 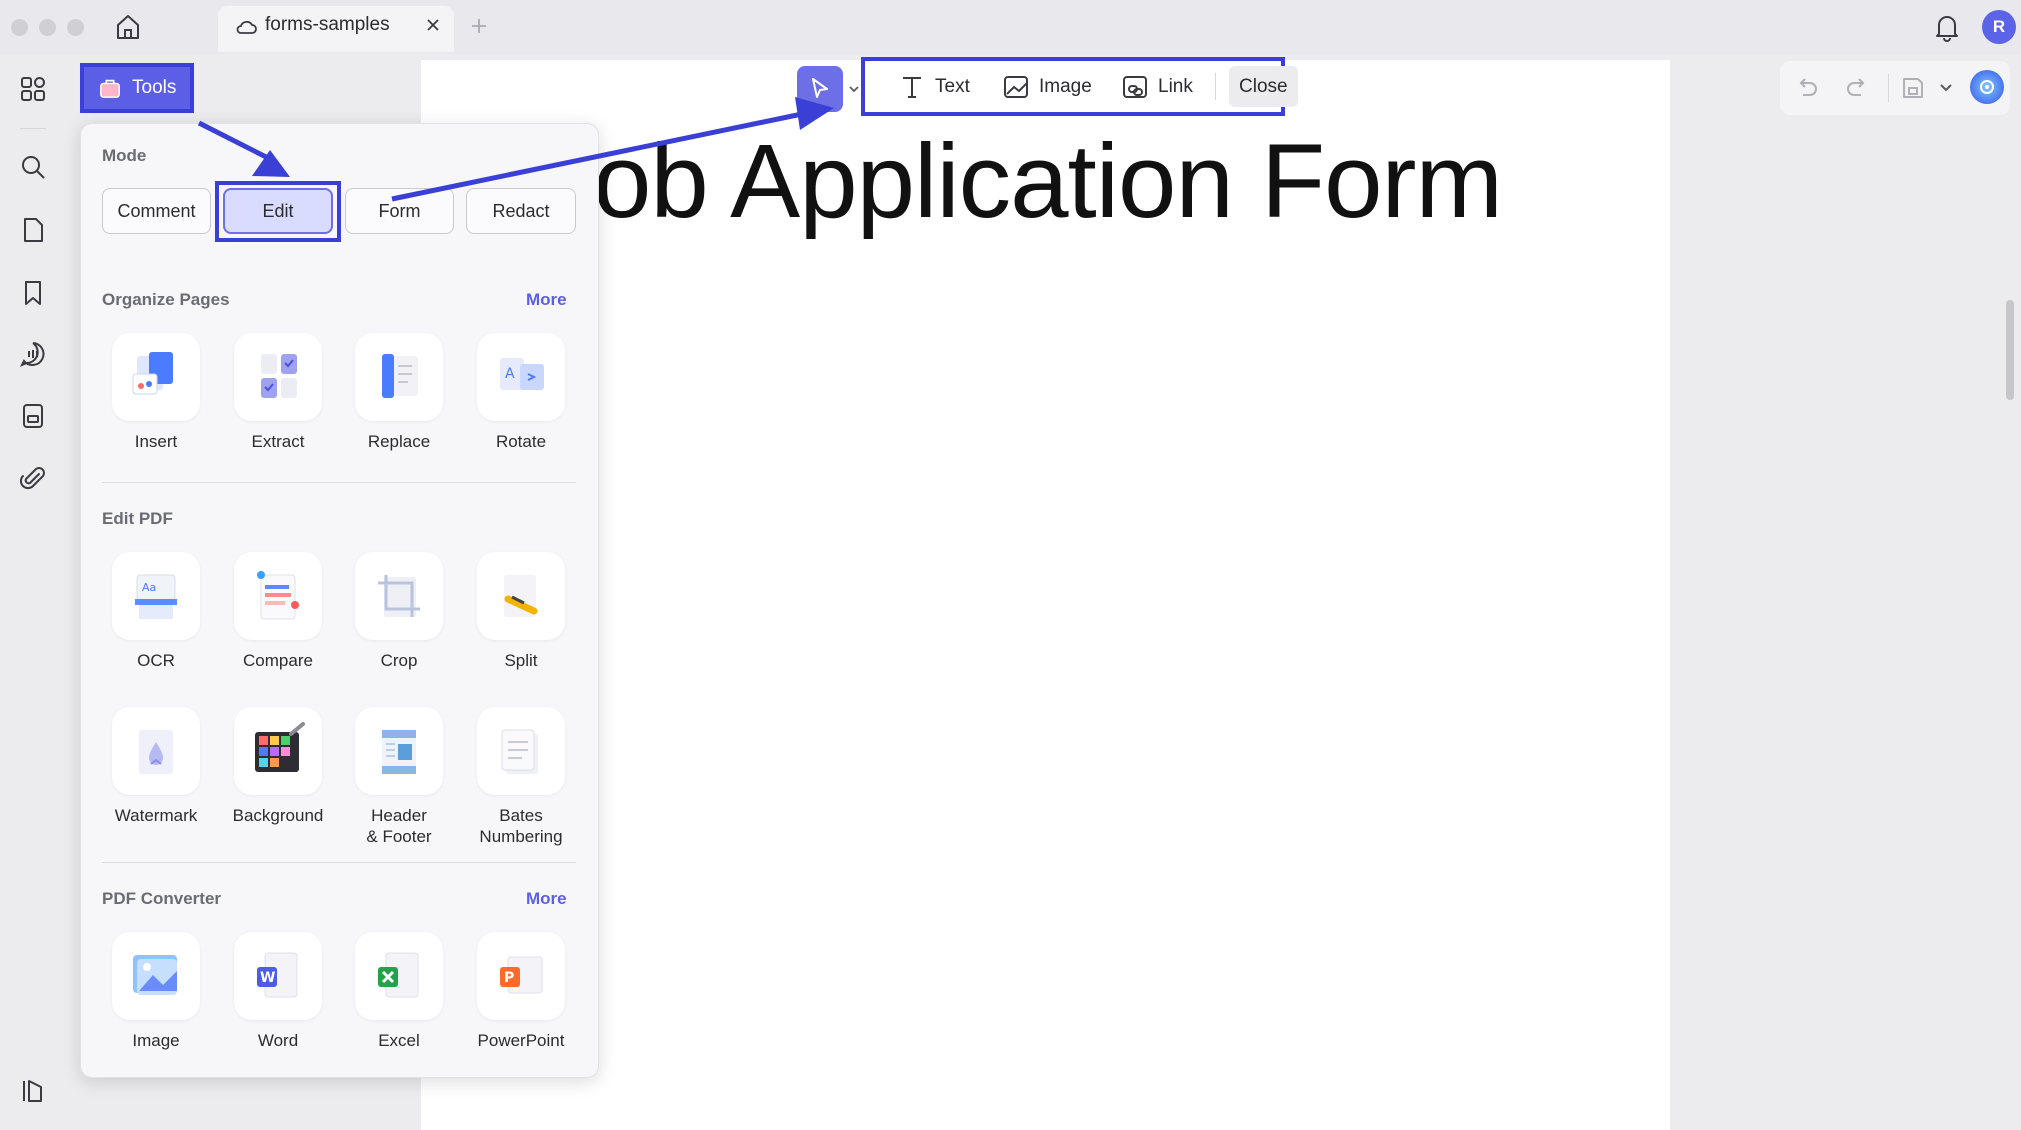 What do you see at coordinates (149, 587) in the screenshot?
I see `svg-text: Aa` at bounding box center [149, 587].